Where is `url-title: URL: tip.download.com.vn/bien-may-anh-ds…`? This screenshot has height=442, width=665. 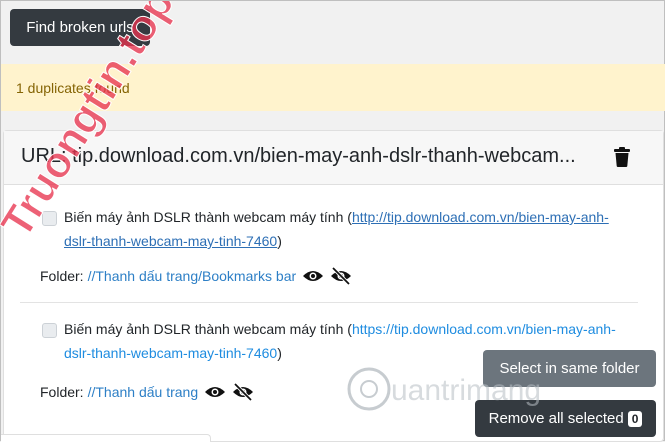 url-title: URL: tip.download.com.vn/bien-may-anh-ds… is located at coordinates (298, 156).